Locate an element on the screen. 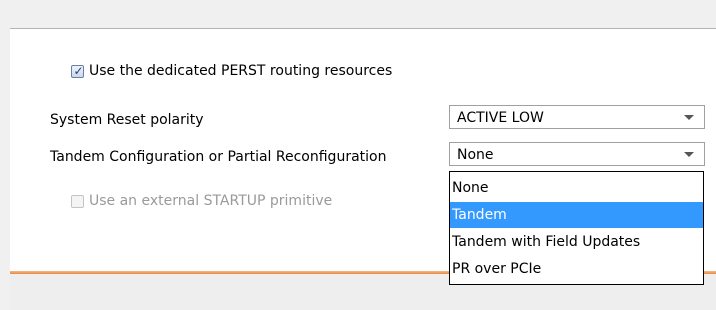  dropdown-option-tandem-field-updates: Tandem with Field Updates is located at coordinates (576, 242).